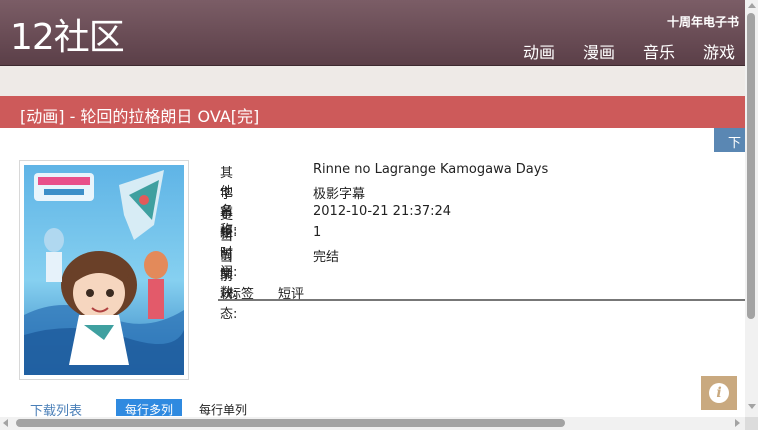 The width and height of the screenshot is (758, 430). I want to click on tab-reviews: 短评, so click(291, 292).